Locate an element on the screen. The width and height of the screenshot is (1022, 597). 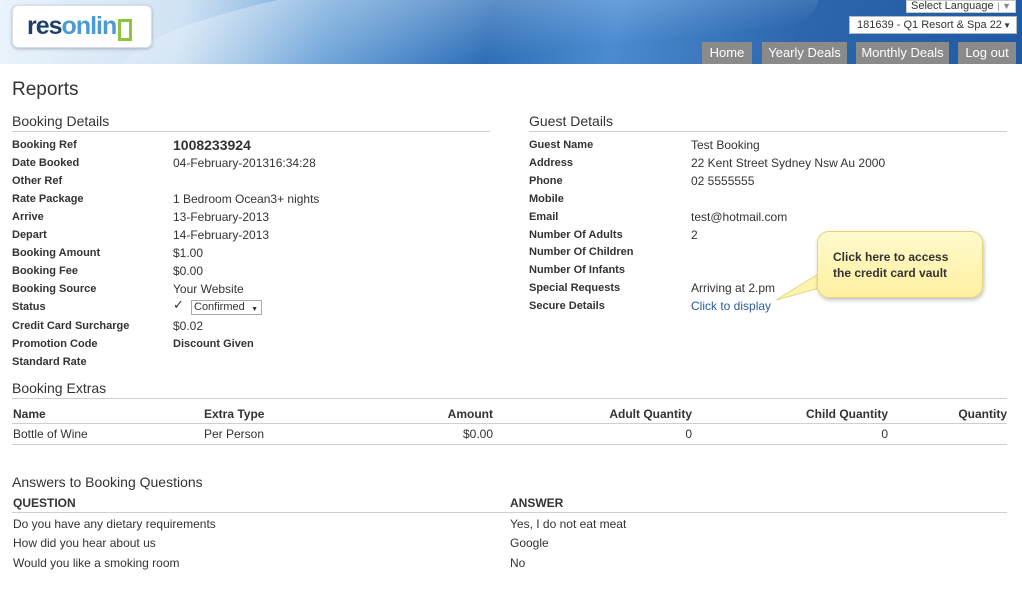
address-value: 22 Kent Street Sydney Nsw Au 2000 is located at coordinates (788, 163).